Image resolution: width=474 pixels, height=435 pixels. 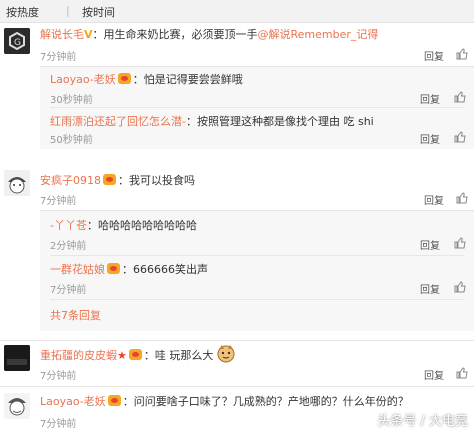 I want to click on mention-link: @解说Remember_记得, so click(x=318, y=34).